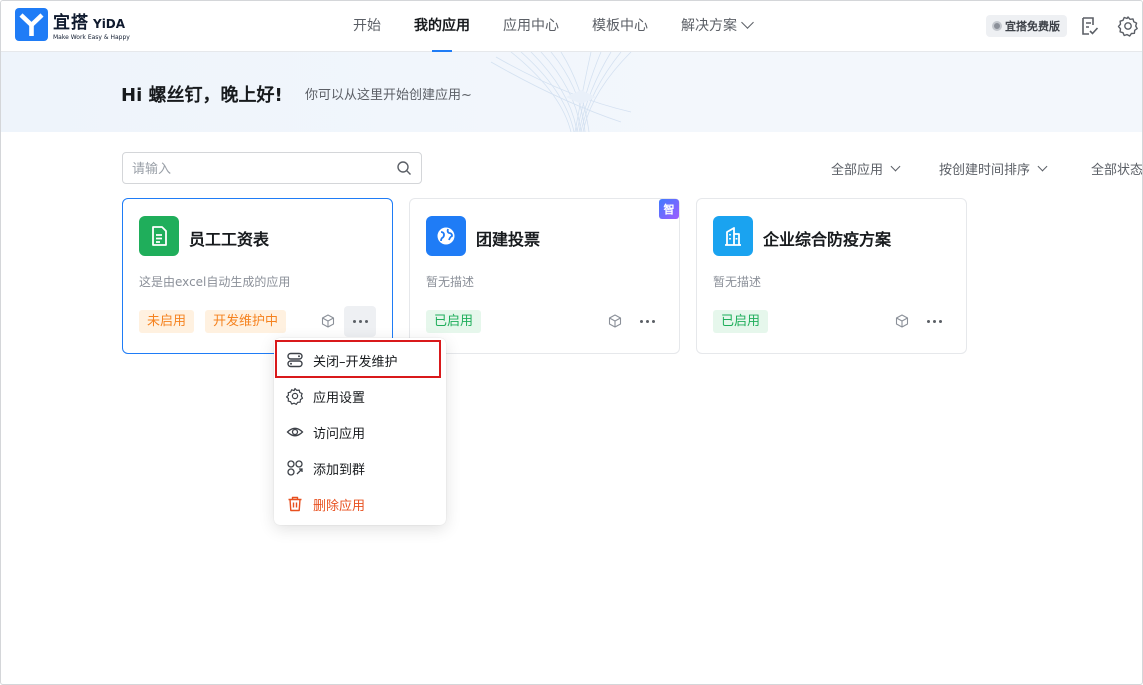  Describe the element at coordinates (339, 434) in the screenshot. I see `menu-item-label: 访问应用` at that location.